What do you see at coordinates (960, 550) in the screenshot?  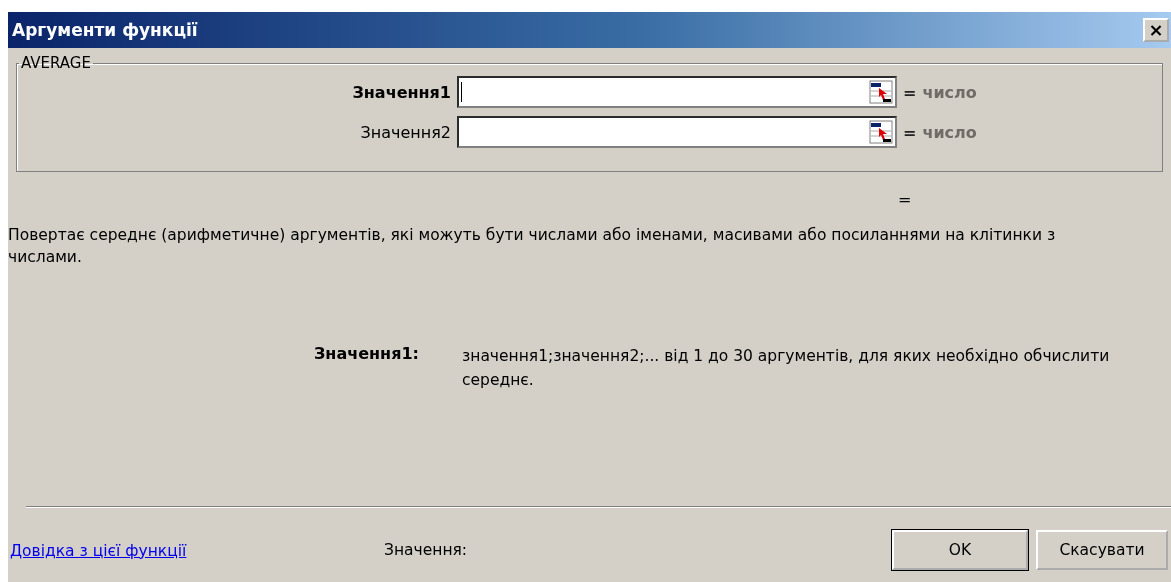 I see `ok-button: OK` at bounding box center [960, 550].